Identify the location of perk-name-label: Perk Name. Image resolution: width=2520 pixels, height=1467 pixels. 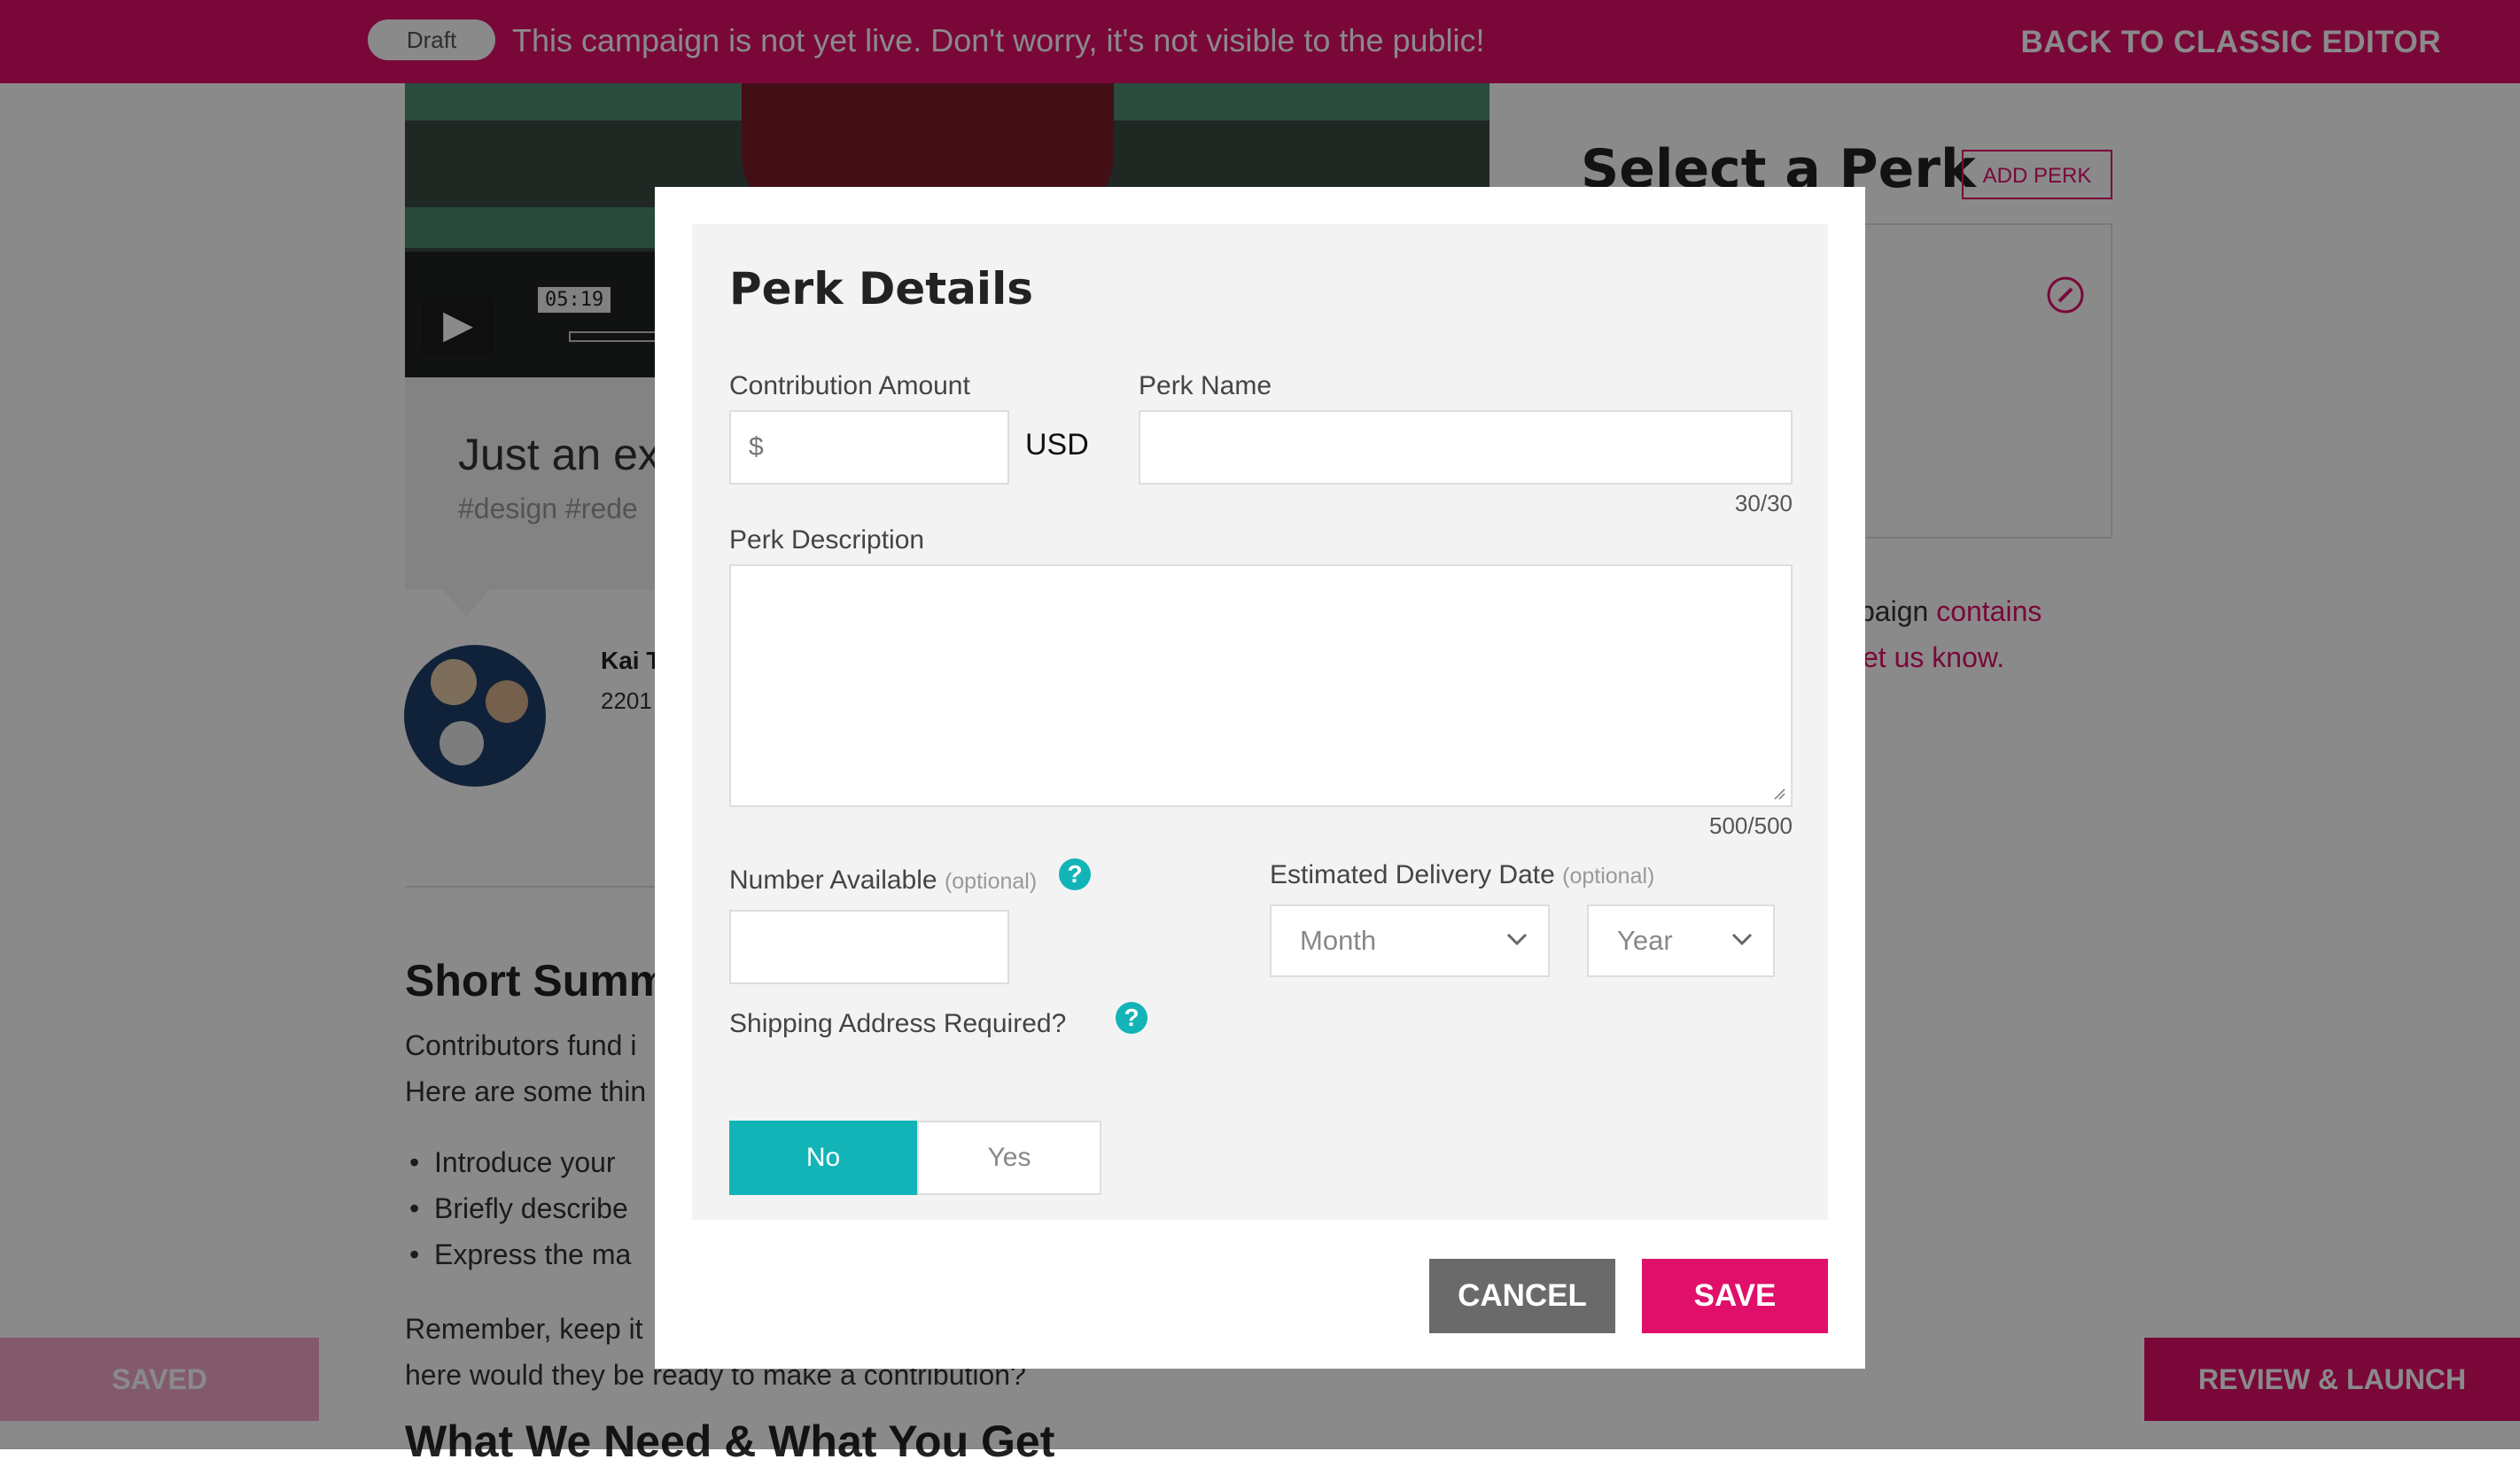
(1205, 385).